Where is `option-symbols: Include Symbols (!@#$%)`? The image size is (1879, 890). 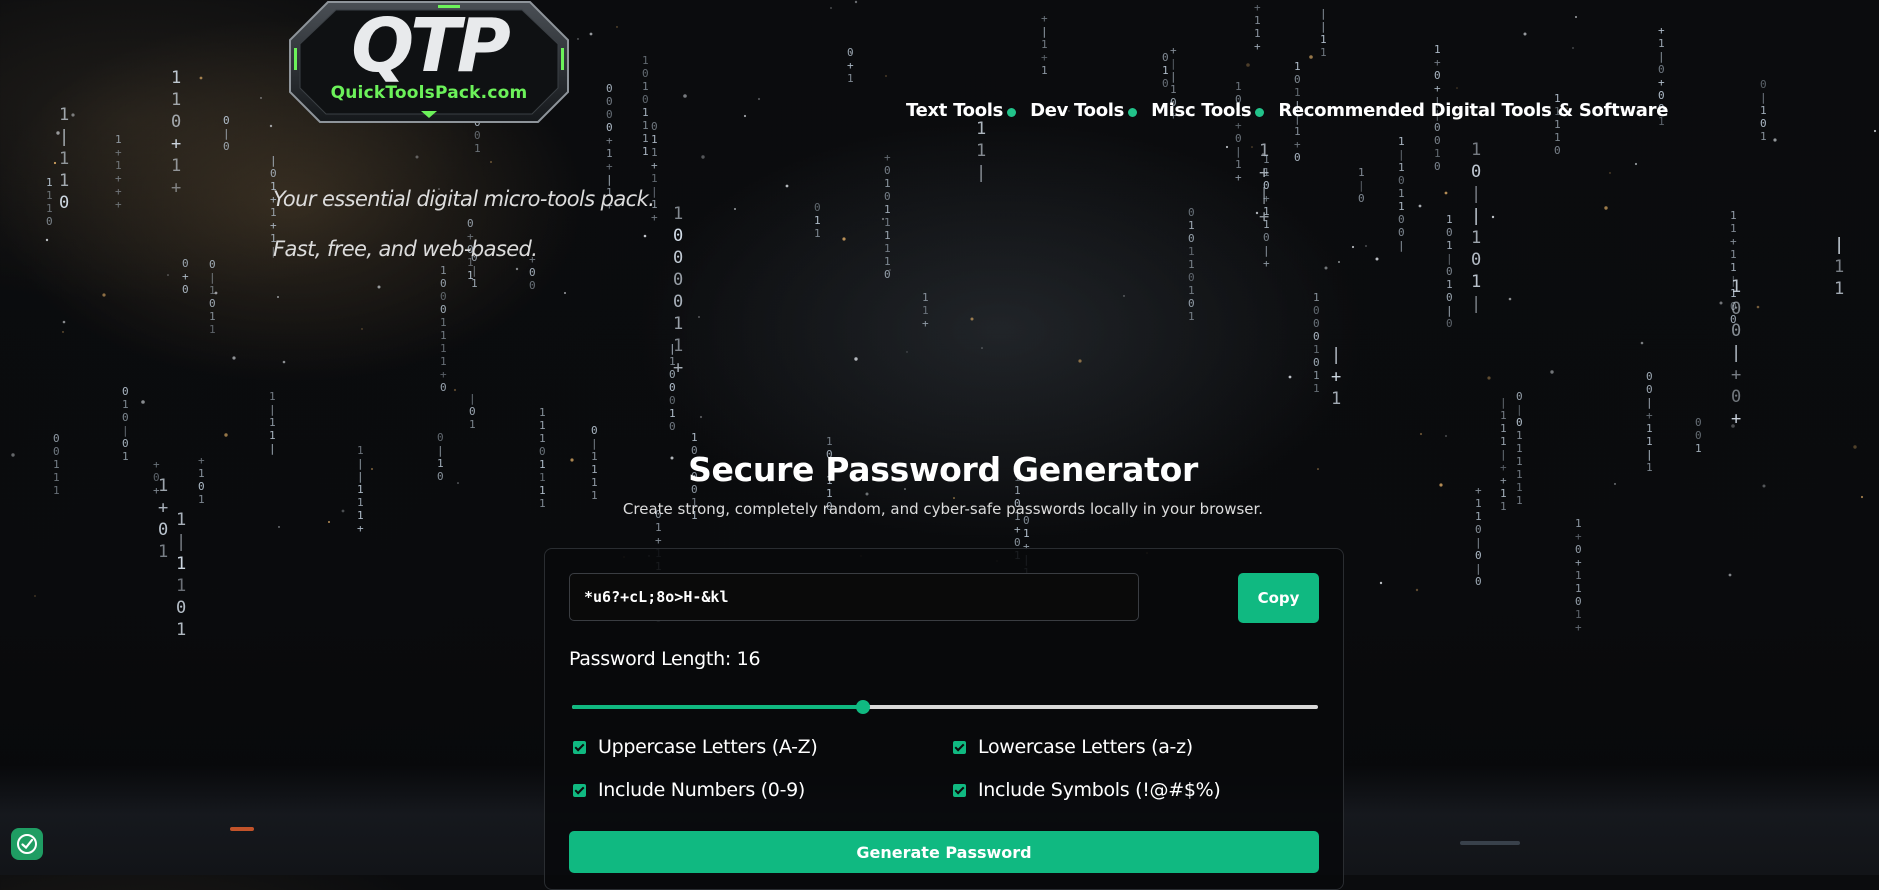 option-symbols: Include Symbols (!@#$%) is located at coordinates (1087, 790).